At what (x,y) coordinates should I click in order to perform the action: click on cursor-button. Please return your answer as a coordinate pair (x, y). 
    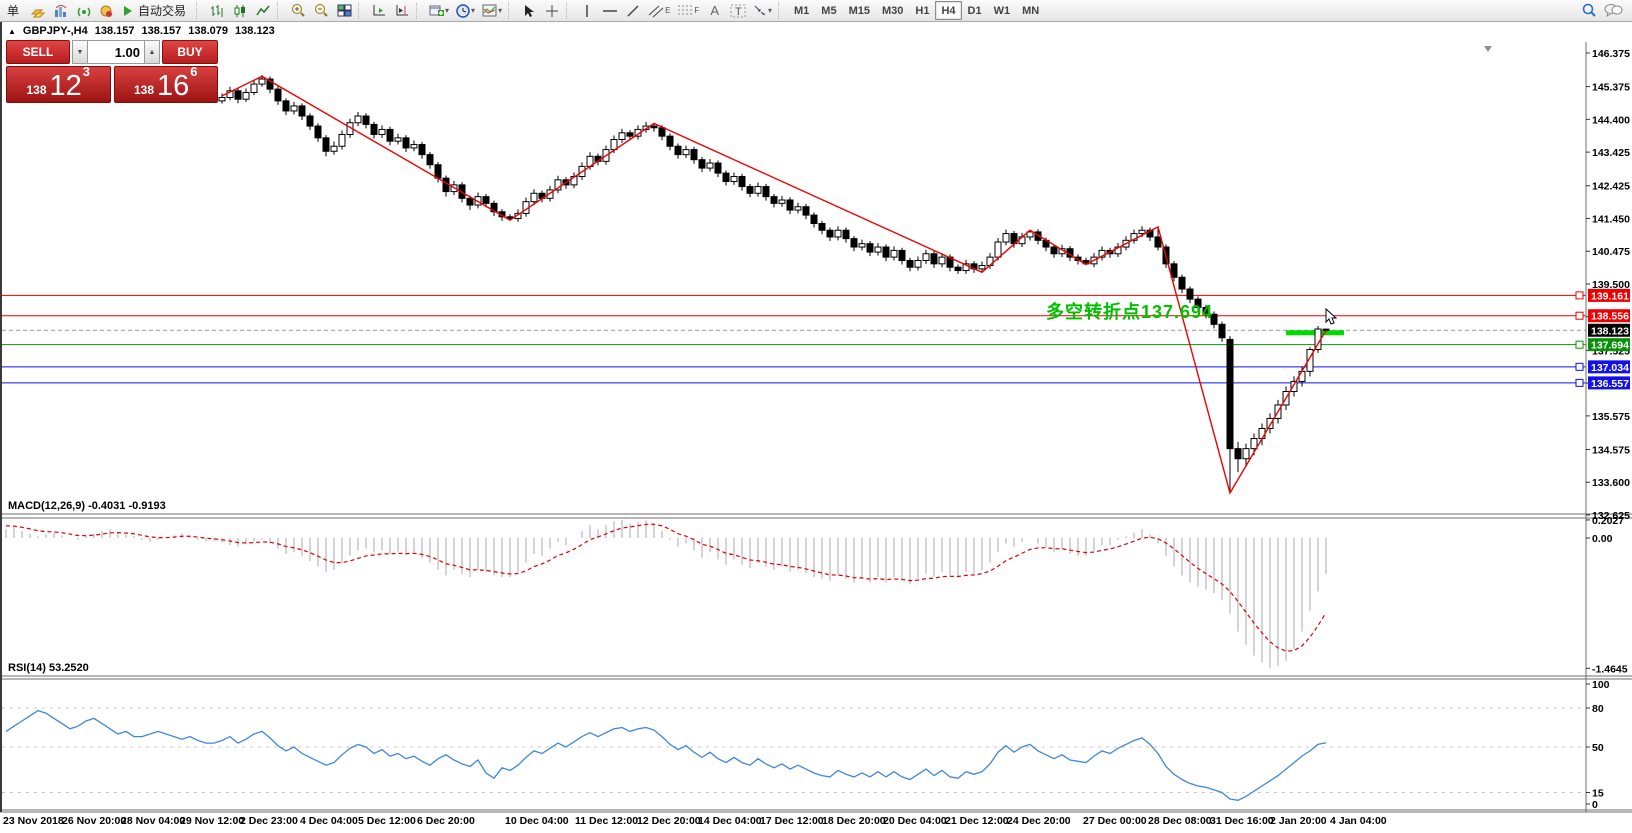
    Looking at the image, I should click on (529, 11).